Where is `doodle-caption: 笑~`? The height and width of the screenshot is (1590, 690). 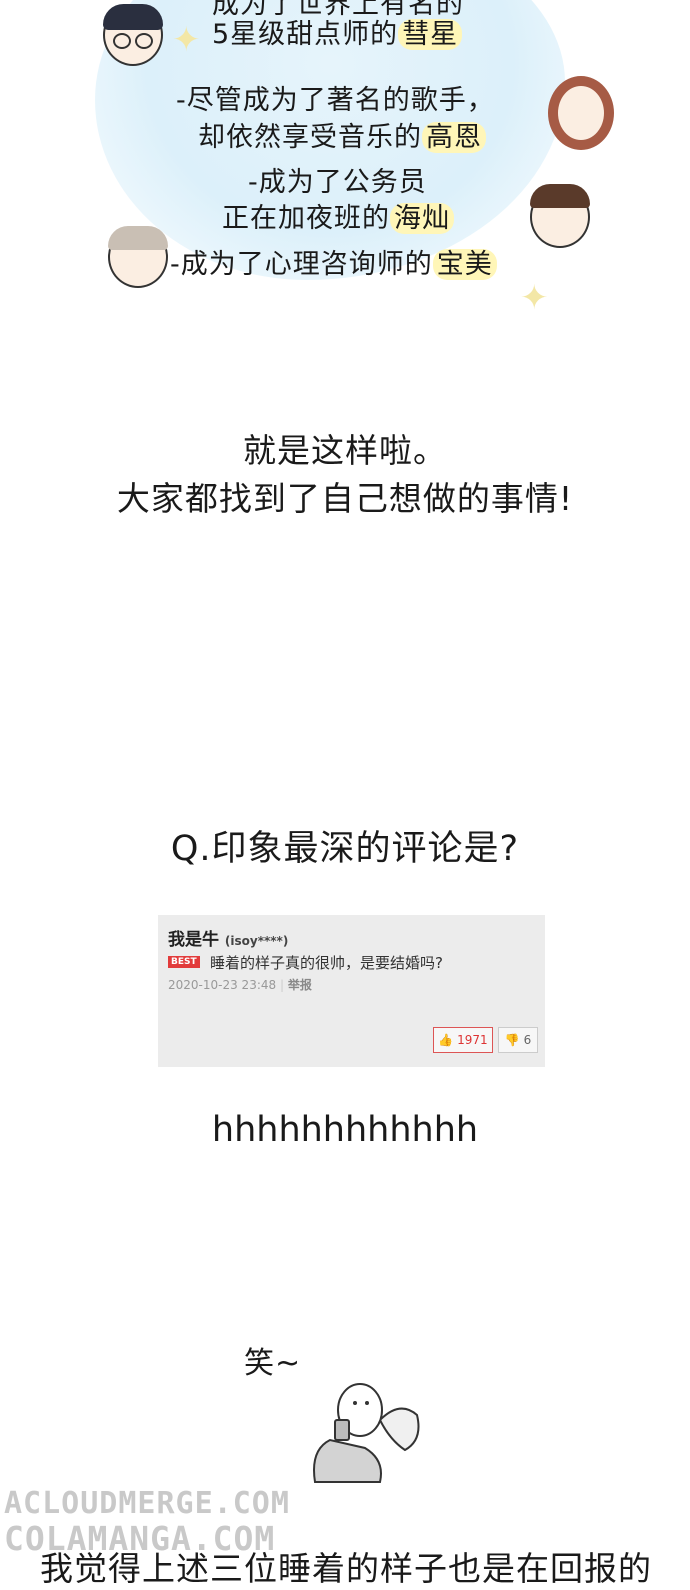
doodle-caption: 笑~ is located at coordinates (273, 1363).